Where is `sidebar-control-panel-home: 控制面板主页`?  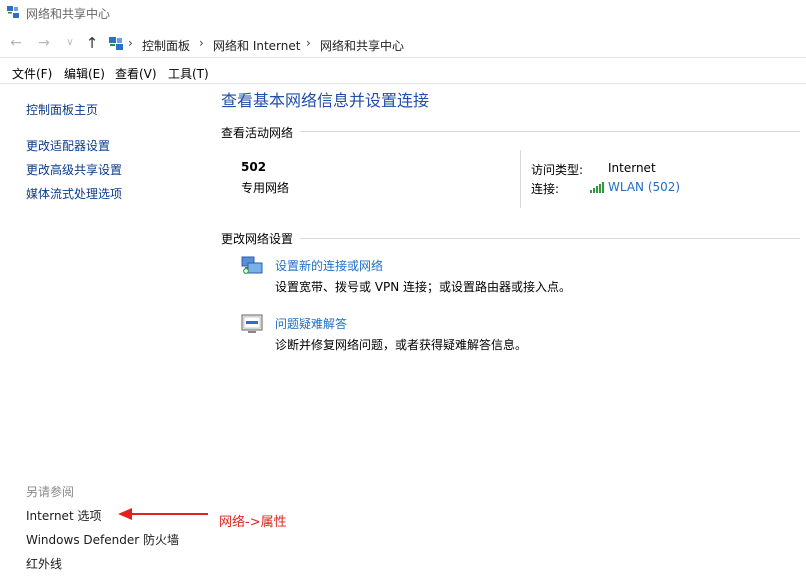 sidebar-control-panel-home: 控制面板主页 is located at coordinates (62, 109).